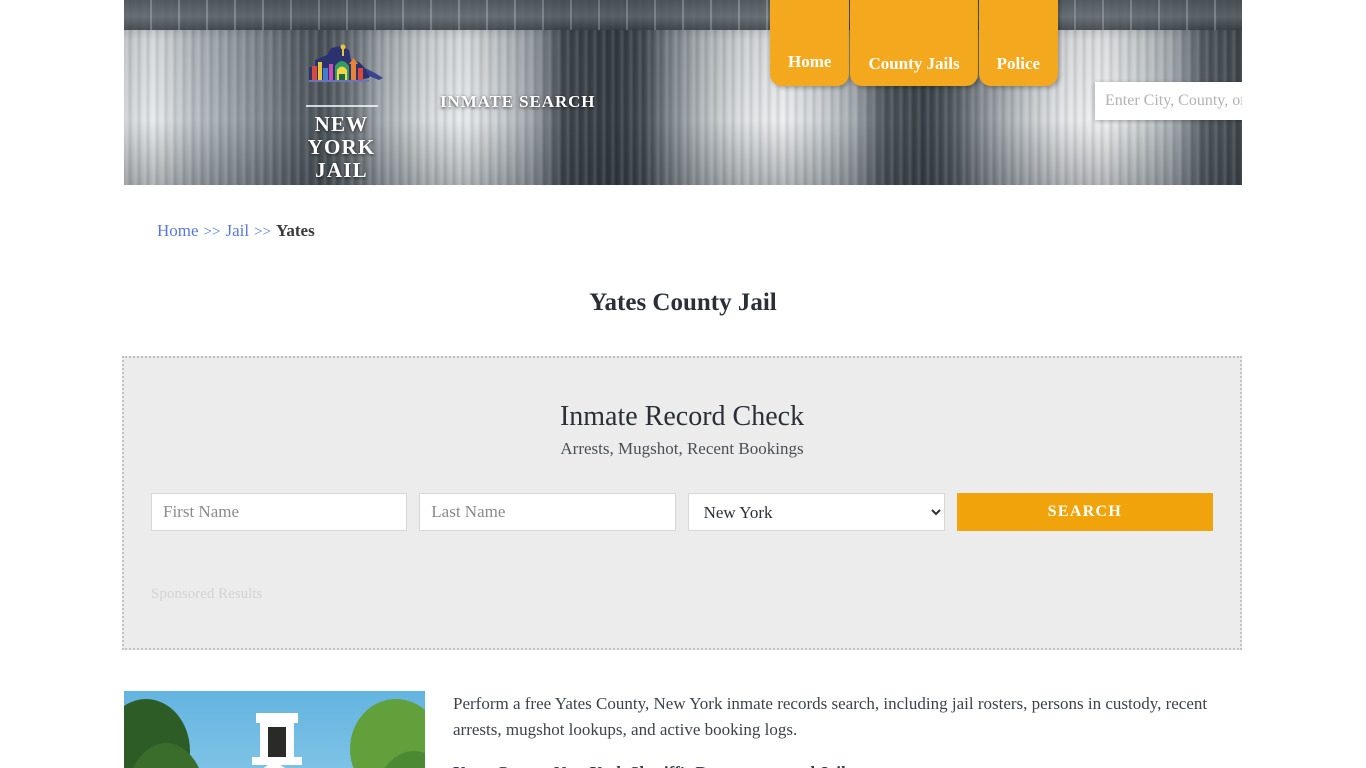 The image size is (1366, 768). What do you see at coordinates (683, 302) in the screenshot?
I see `page-title: Yates County Jail` at bounding box center [683, 302].